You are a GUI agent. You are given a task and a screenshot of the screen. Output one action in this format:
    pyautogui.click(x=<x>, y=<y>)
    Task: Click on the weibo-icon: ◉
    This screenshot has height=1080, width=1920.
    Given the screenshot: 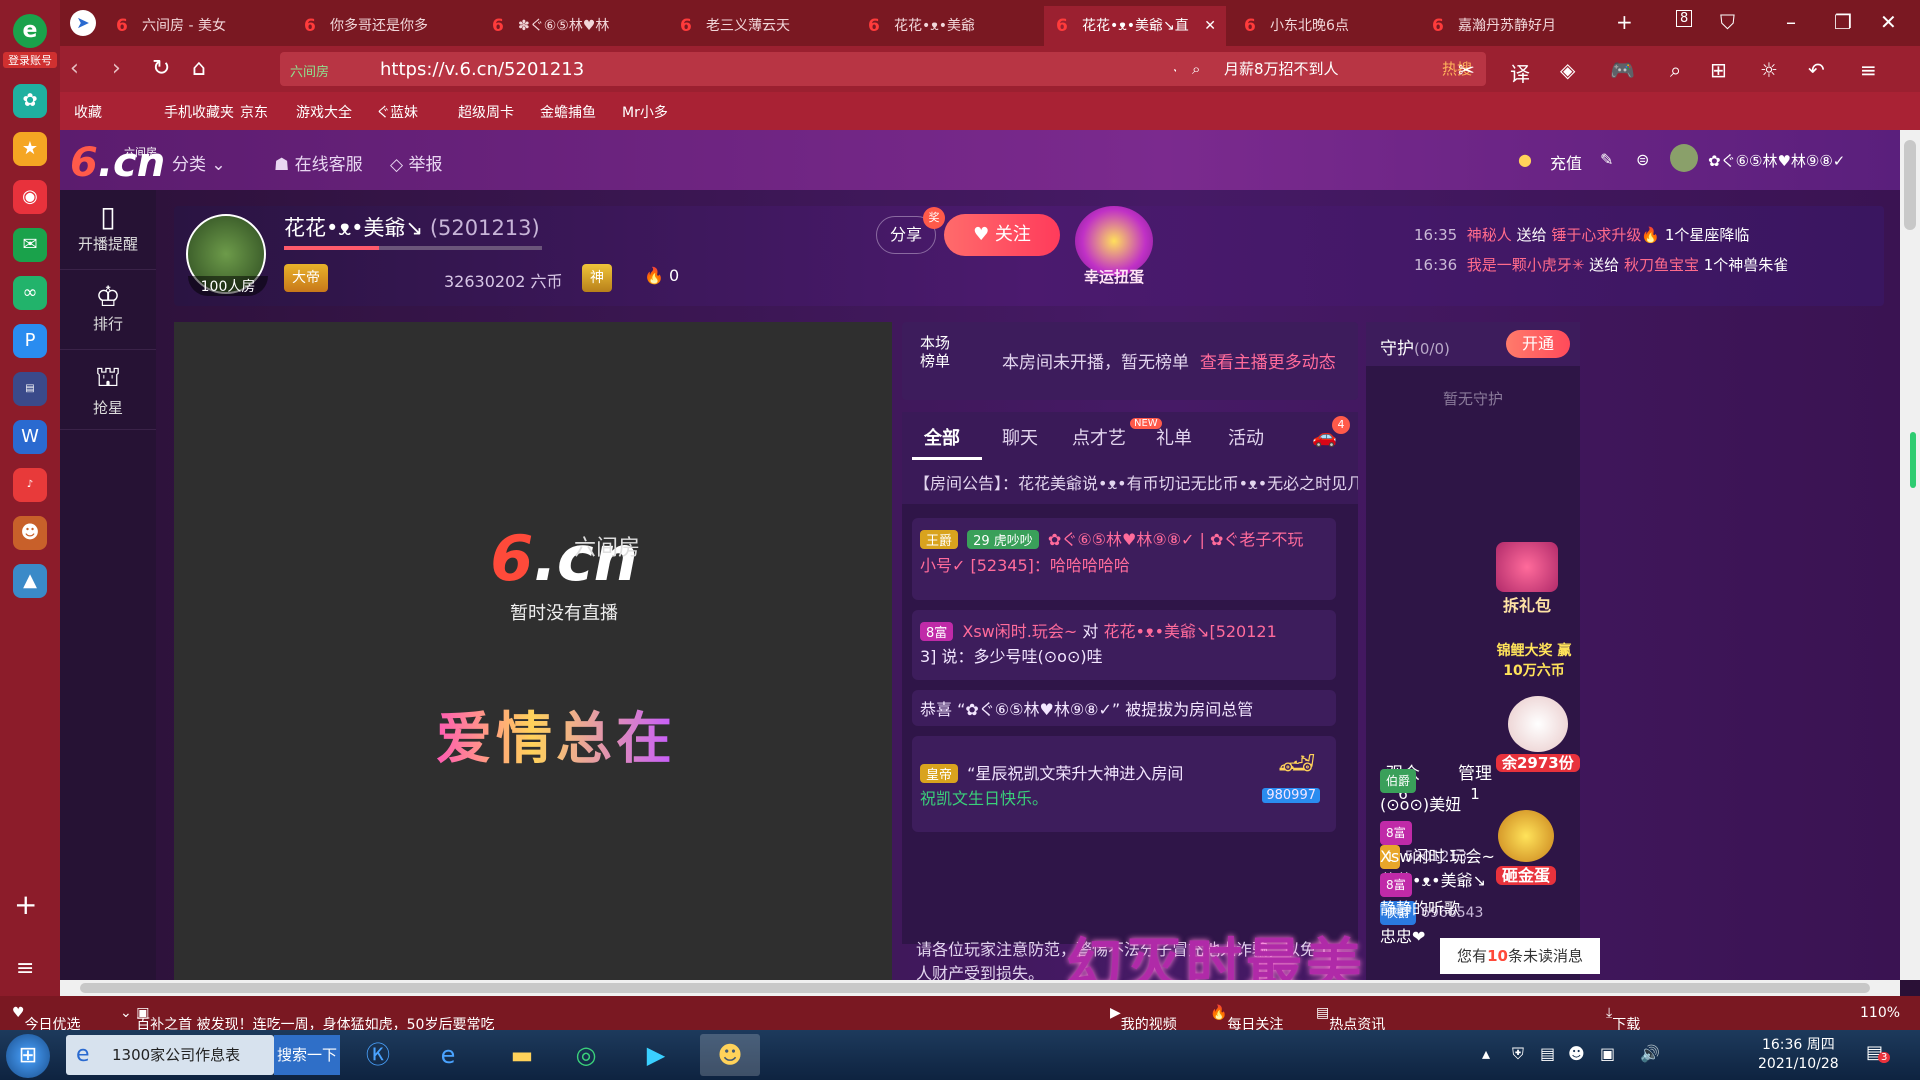 What is the action you would take?
    pyautogui.click(x=30, y=197)
    